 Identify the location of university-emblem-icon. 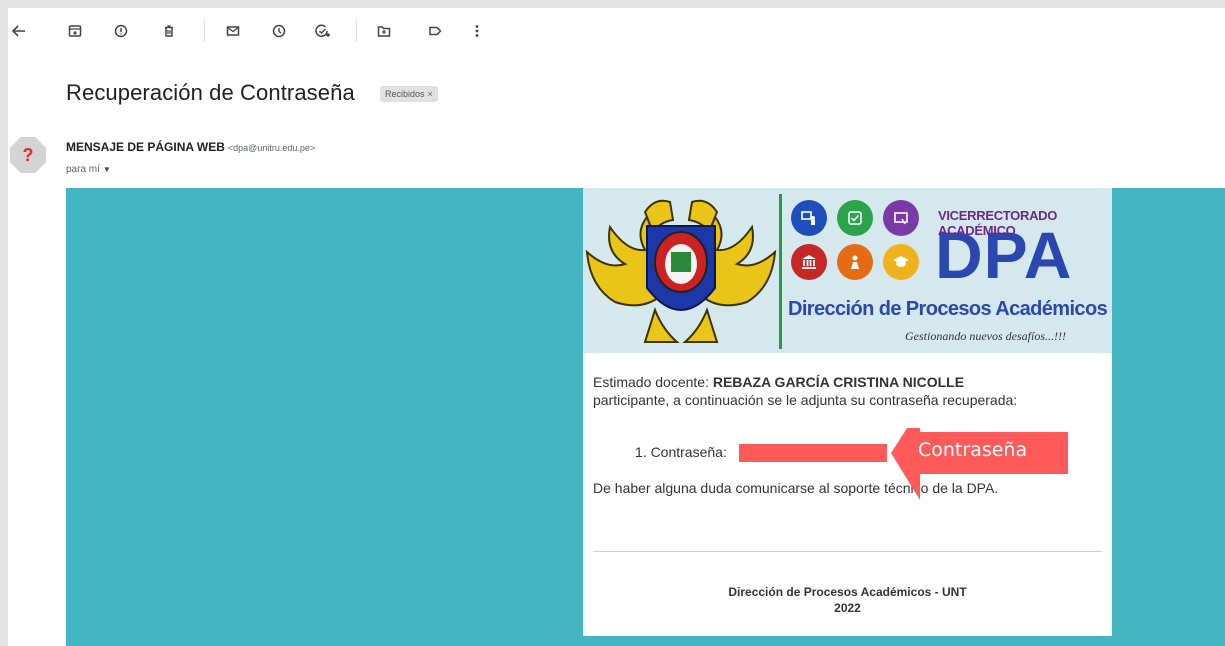
(681, 271).